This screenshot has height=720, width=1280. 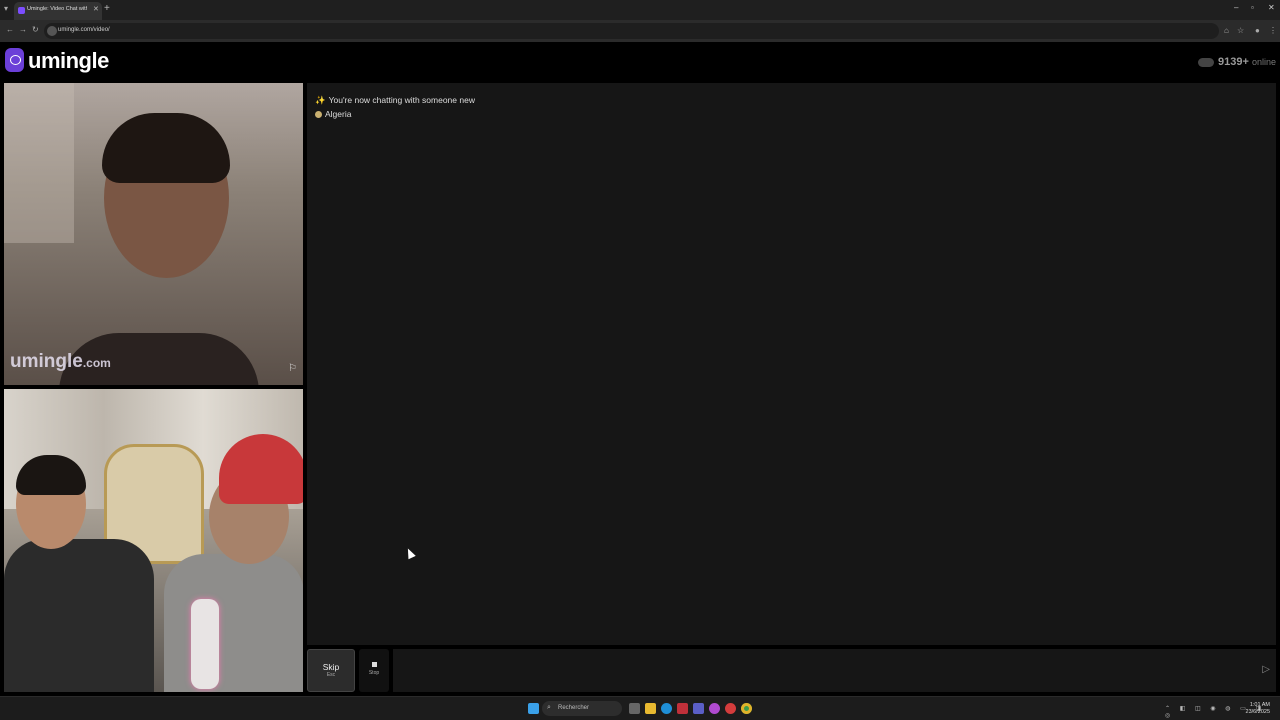 I want to click on system-message: ✨ You're now chatting with someone new, so click(x=395, y=100).